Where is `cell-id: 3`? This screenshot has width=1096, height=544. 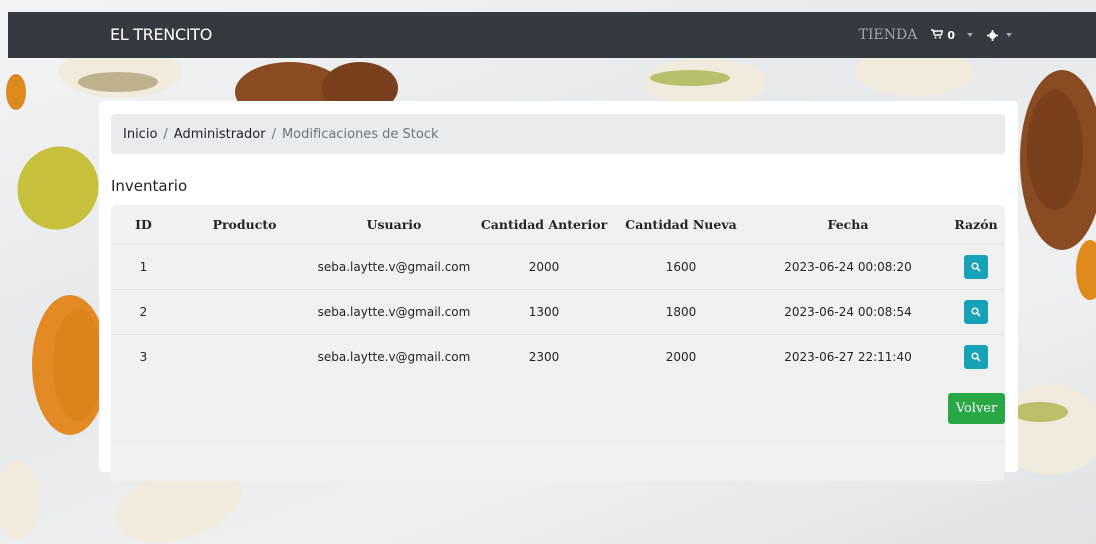 cell-id: 3 is located at coordinates (143, 356).